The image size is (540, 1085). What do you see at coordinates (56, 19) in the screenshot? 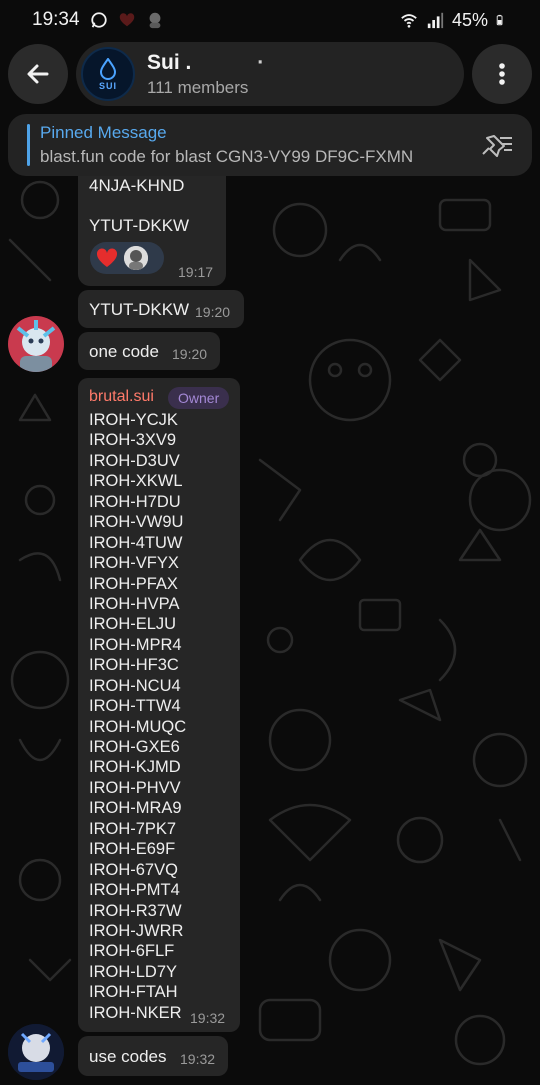
I see `status-time: 19:34` at bounding box center [56, 19].